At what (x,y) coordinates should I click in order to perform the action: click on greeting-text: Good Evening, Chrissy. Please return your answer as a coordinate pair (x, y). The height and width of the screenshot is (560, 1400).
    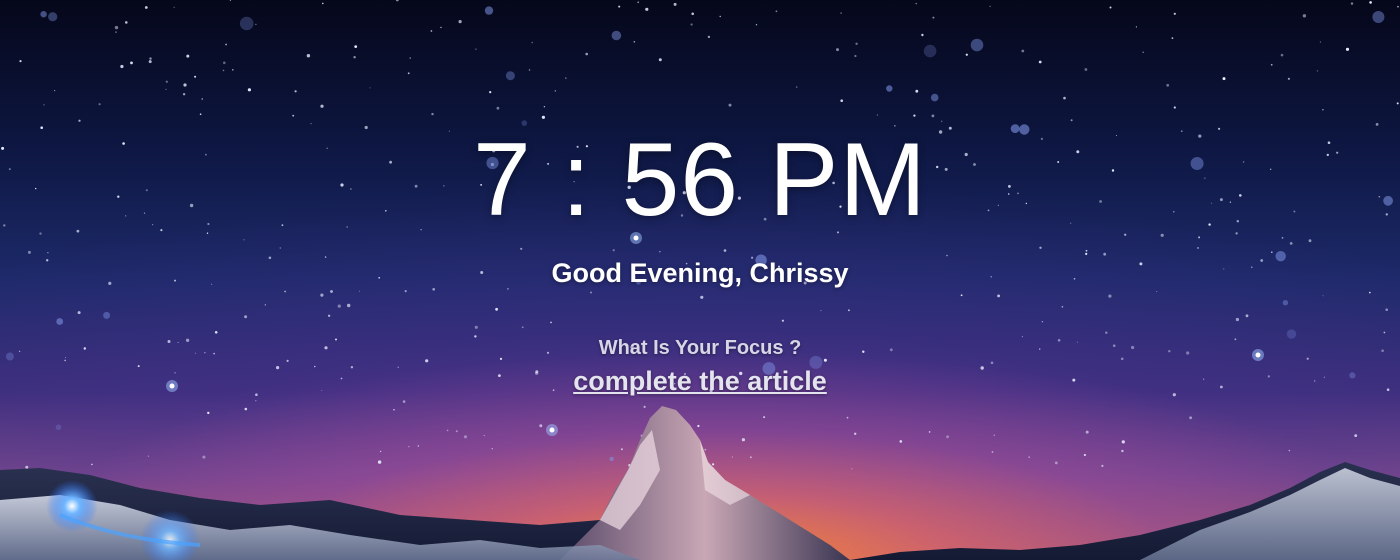
    Looking at the image, I should click on (700, 273).